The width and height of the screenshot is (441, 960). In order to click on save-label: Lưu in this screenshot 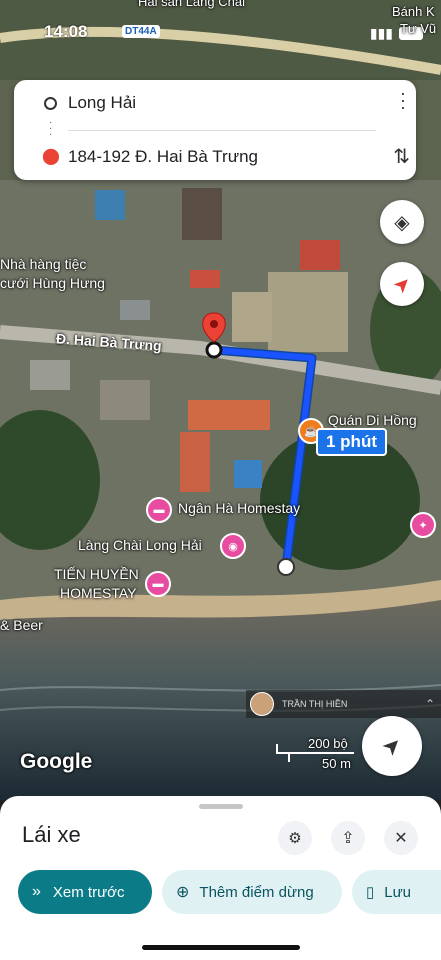, I will do `click(397, 892)`.